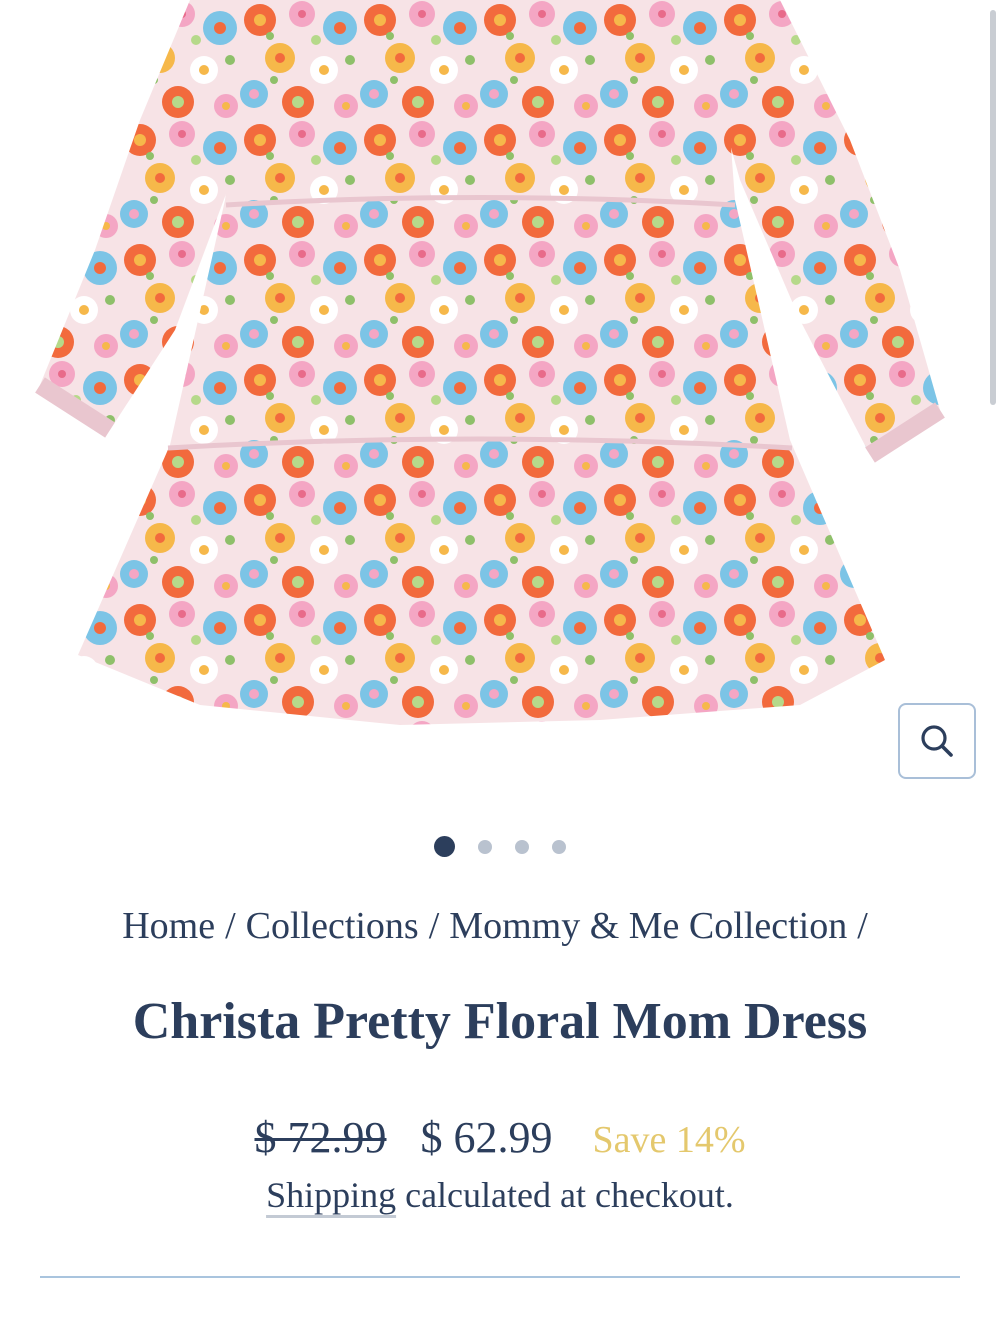 The image size is (1000, 1333). What do you see at coordinates (993, 207) in the screenshot?
I see `scrollbar` at bounding box center [993, 207].